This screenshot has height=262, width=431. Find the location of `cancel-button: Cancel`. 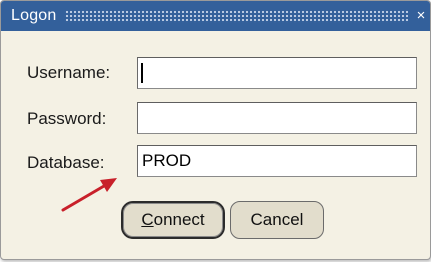

cancel-button: Cancel is located at coordinates (277, 220).